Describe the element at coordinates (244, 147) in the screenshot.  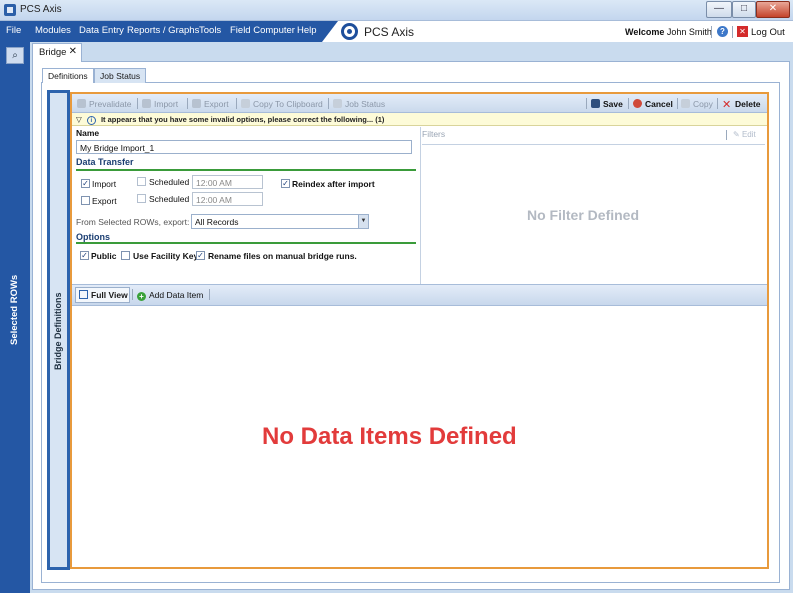
I see `name-field: My Bridge Import_1` at that location.